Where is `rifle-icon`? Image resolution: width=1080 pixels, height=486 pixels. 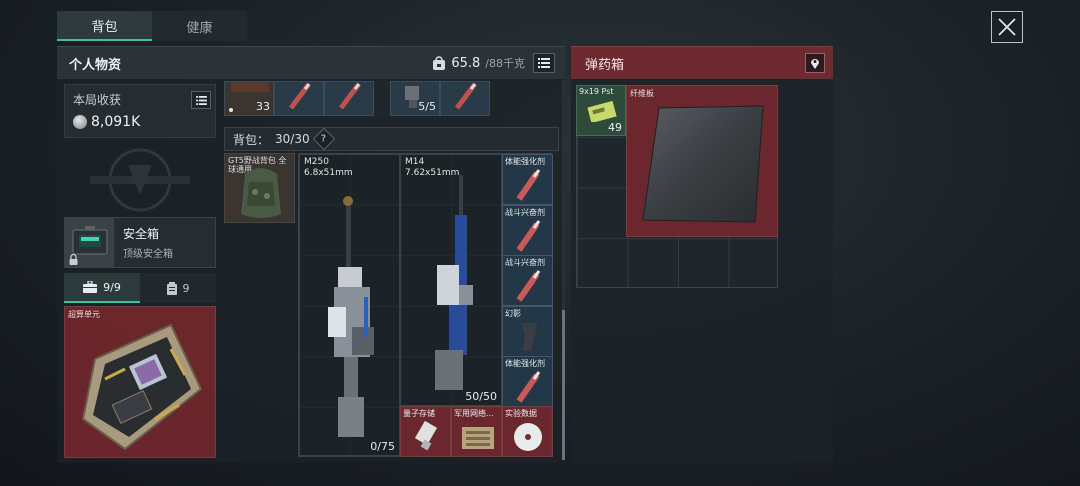
rifle-icon is located at coordinates (454, 282).